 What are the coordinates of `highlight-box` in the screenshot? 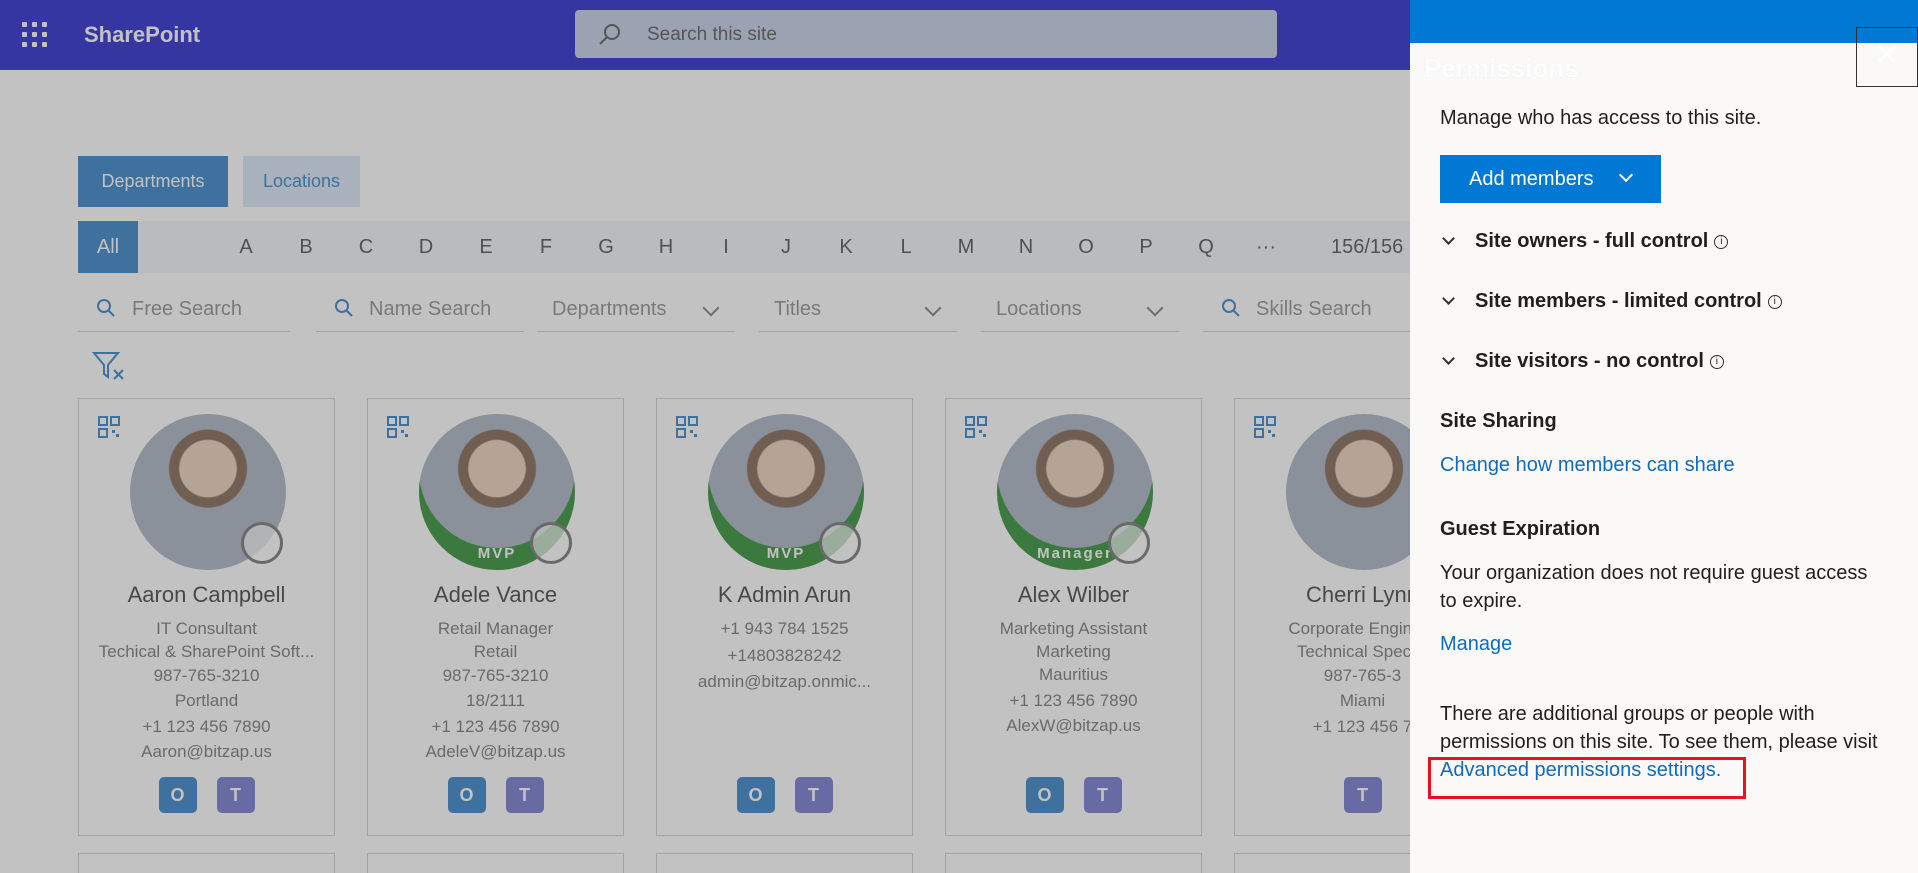 It's located at (1587, 778).